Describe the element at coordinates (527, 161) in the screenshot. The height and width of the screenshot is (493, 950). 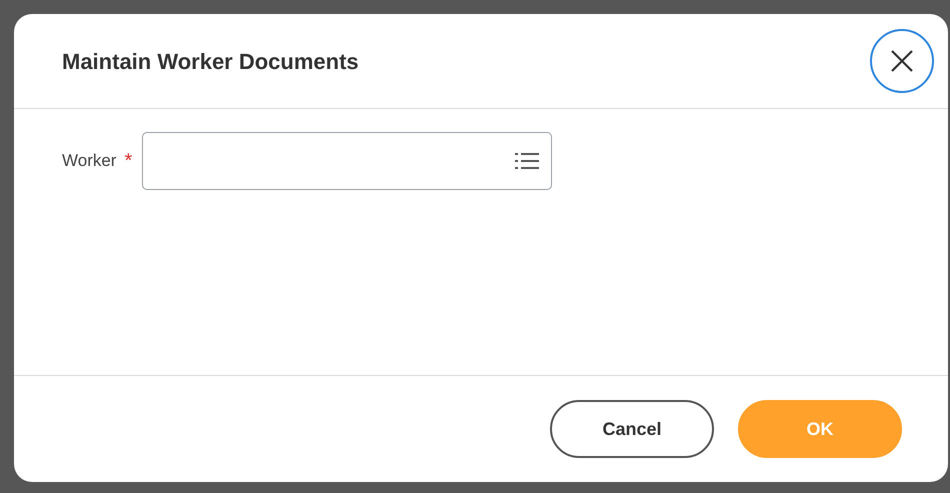
I see `list-icon` at that location.